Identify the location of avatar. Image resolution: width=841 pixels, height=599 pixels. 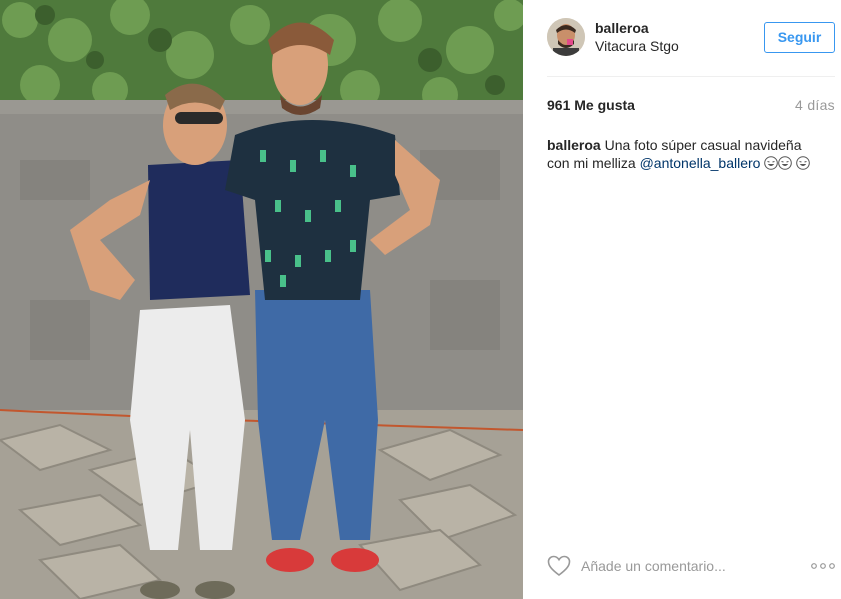
(566, 37).